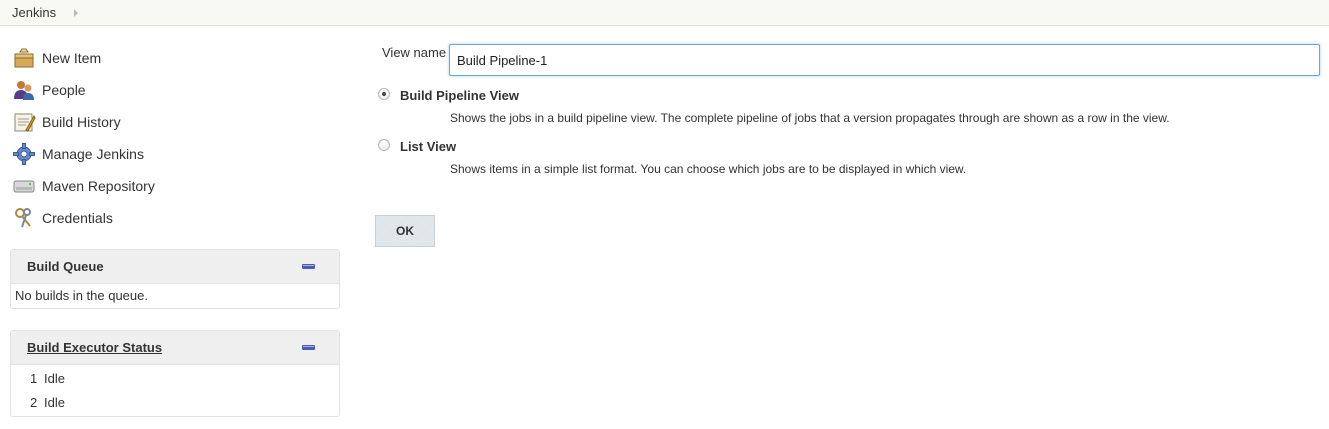 The width and height of the screenshot is (1329, 429). What do you see at coordinates (64, 90) in the screenshot?
I see `task-label: People` at bounding box center [64, 90].